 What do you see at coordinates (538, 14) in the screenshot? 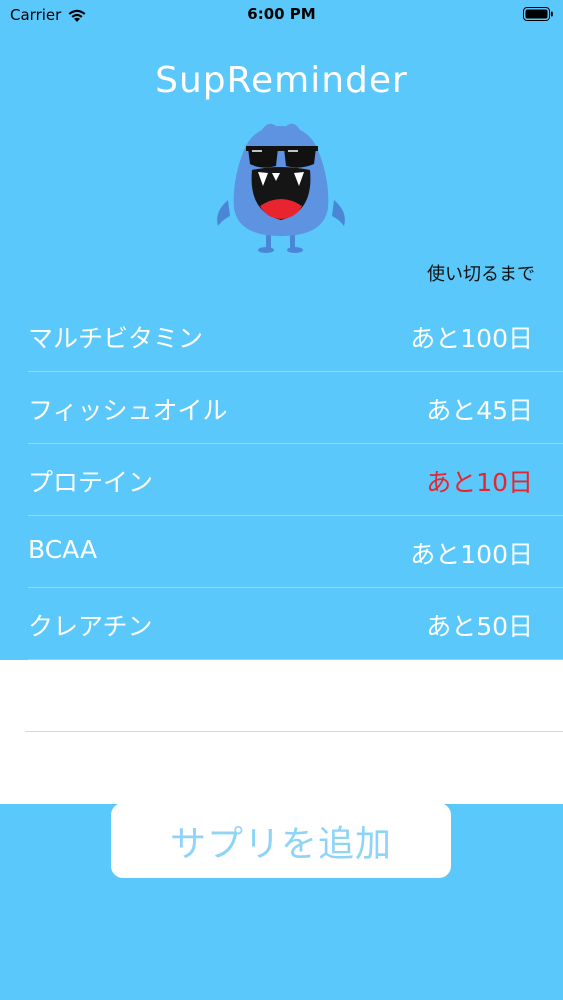
I see `battery-icon` at bounding box center [538, 14].